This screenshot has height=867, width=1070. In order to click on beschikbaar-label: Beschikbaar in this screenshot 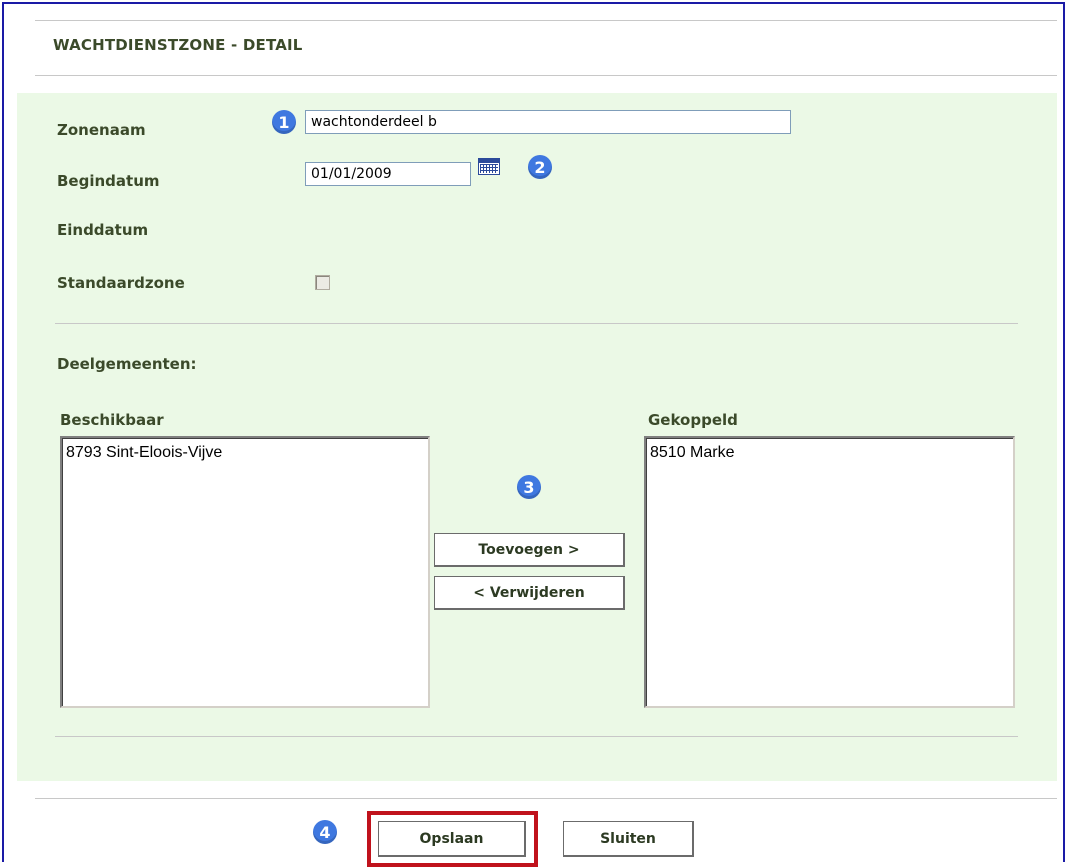, I will do `click(112, 420)`.